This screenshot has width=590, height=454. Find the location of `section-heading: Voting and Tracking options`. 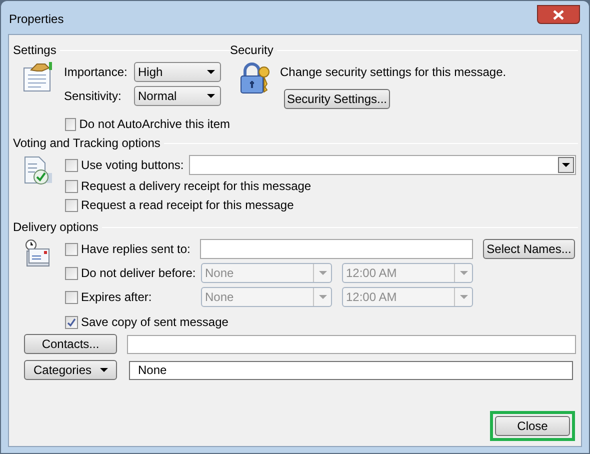

section-heading: Voting and Tracking options is located at coordinates (87, 143).